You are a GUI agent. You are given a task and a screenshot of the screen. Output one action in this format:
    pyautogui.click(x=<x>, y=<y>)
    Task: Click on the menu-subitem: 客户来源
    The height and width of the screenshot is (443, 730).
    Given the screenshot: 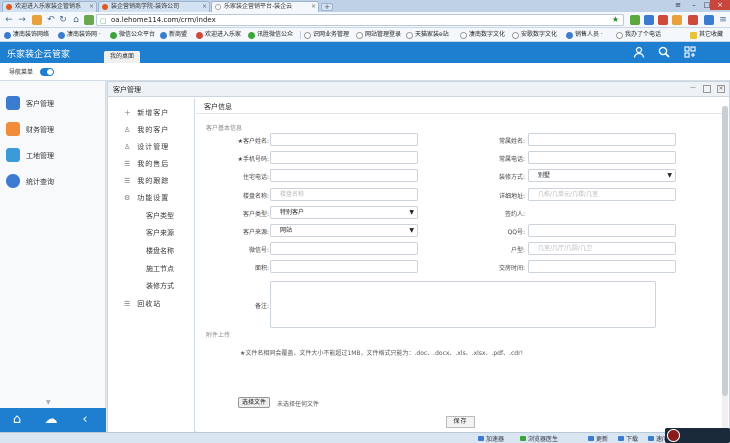 What is the action you would take?
    pyautogui.click(x=160, y=234)
    